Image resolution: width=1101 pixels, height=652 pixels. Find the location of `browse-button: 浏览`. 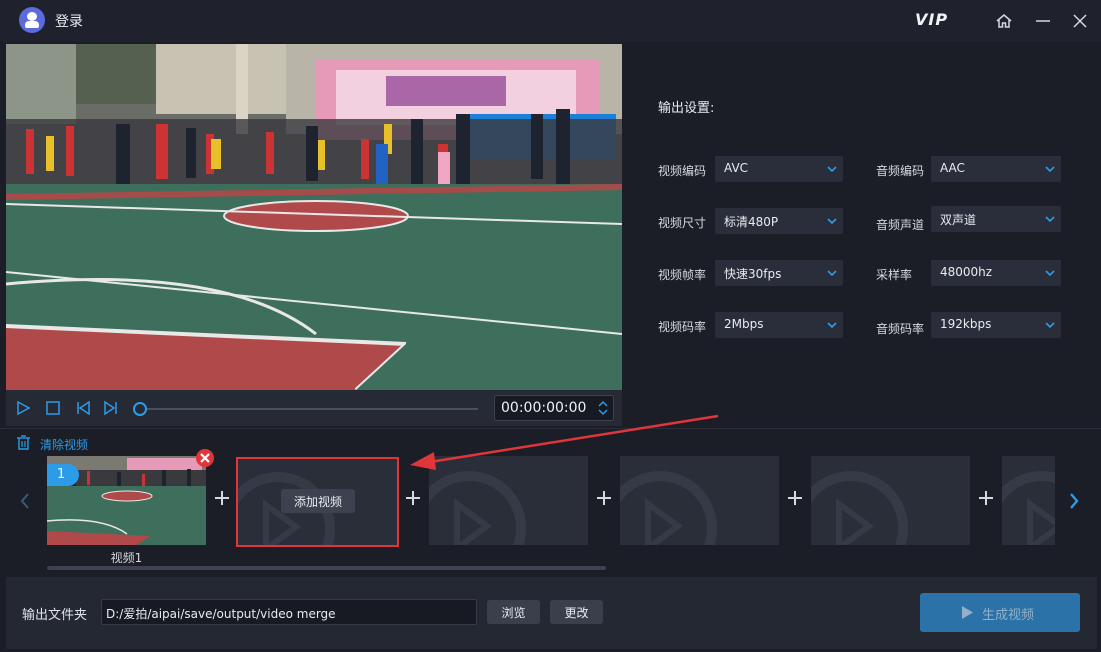

browse-button: 浏览 is located at coordinates (513, 612).